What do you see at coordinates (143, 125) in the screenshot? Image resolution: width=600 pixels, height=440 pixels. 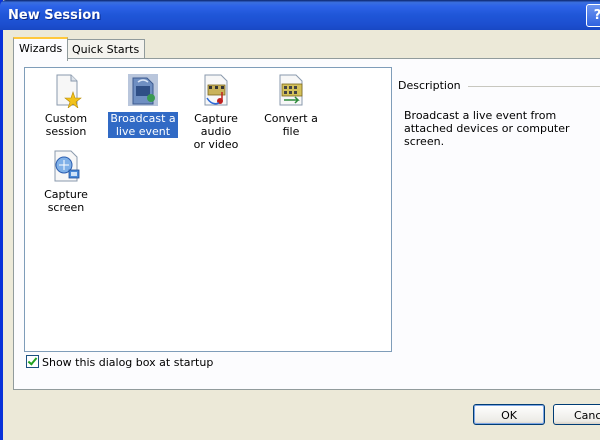 I see `wizard-item-label: Broadcast a live event` at bounding box center [143, 125].